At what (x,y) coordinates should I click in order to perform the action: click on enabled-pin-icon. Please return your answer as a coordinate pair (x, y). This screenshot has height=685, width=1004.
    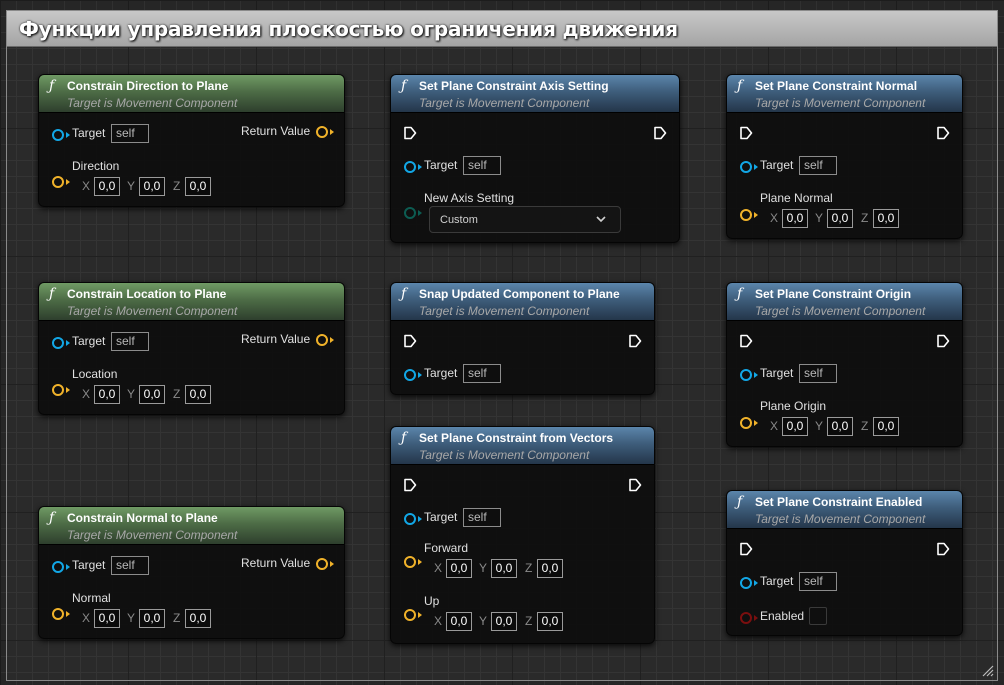
    Looking at the image, I should click on (746, 618).